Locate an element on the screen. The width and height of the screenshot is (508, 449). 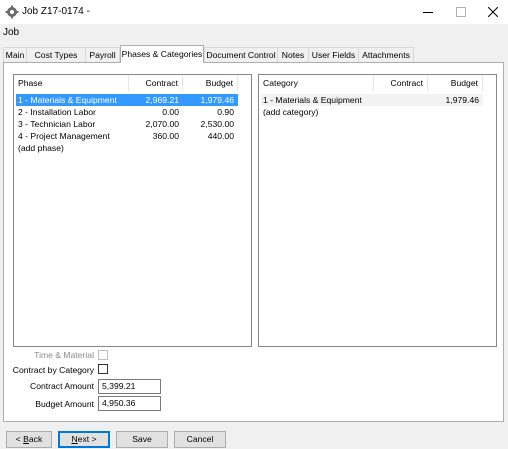
tab-cost-types: Cost Types is located at coordinates (56, 54).